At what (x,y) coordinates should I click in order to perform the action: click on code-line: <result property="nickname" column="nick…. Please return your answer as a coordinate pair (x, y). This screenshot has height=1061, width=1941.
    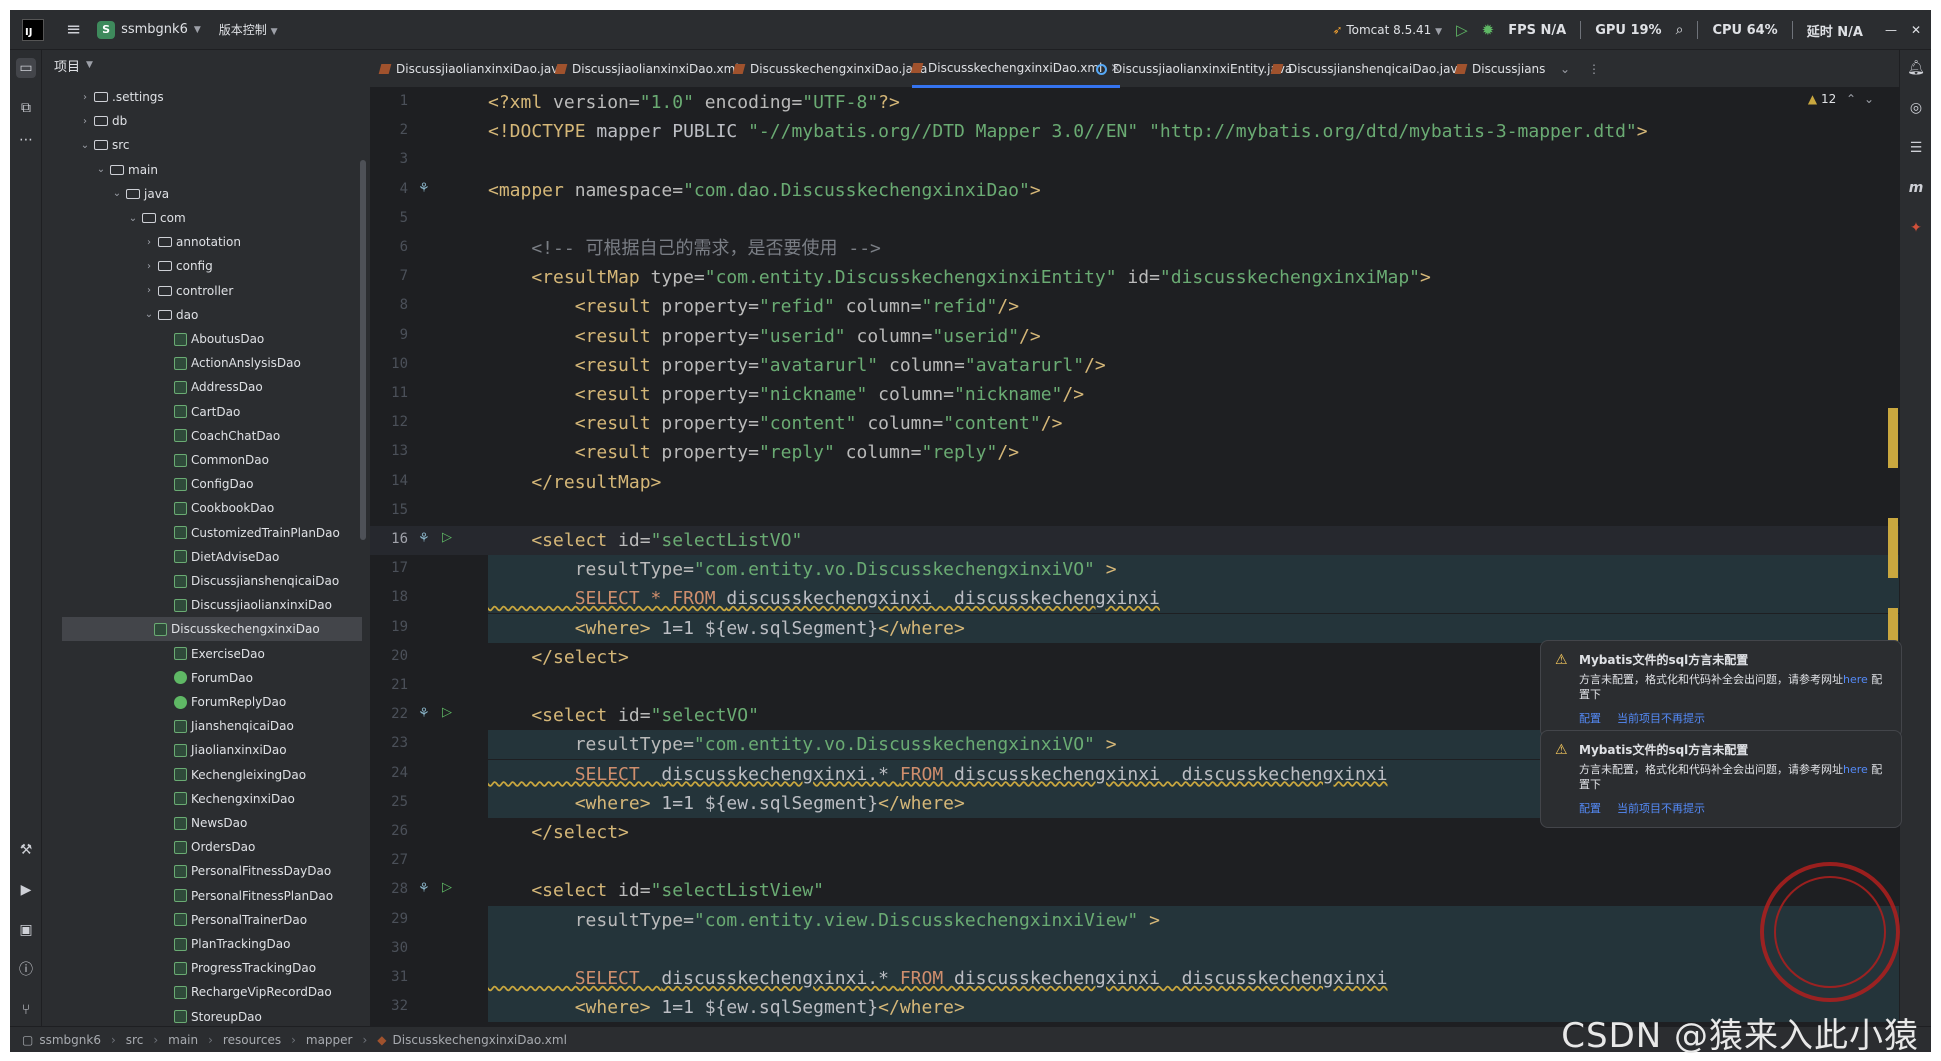
    Looking at the image, I should click on (786, 394).